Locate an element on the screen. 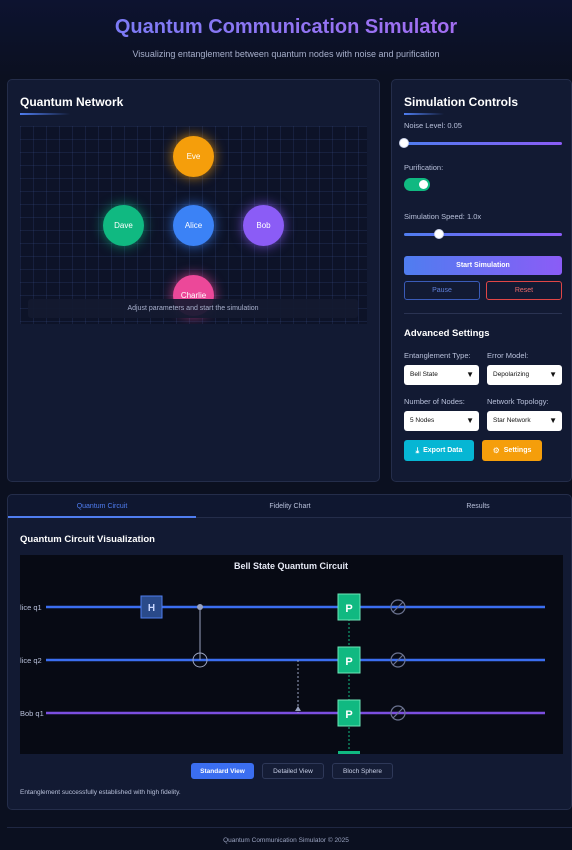 The width and height of the screenshot is (572, 850). node-bob: Bob is located at coordinates (263, 225).